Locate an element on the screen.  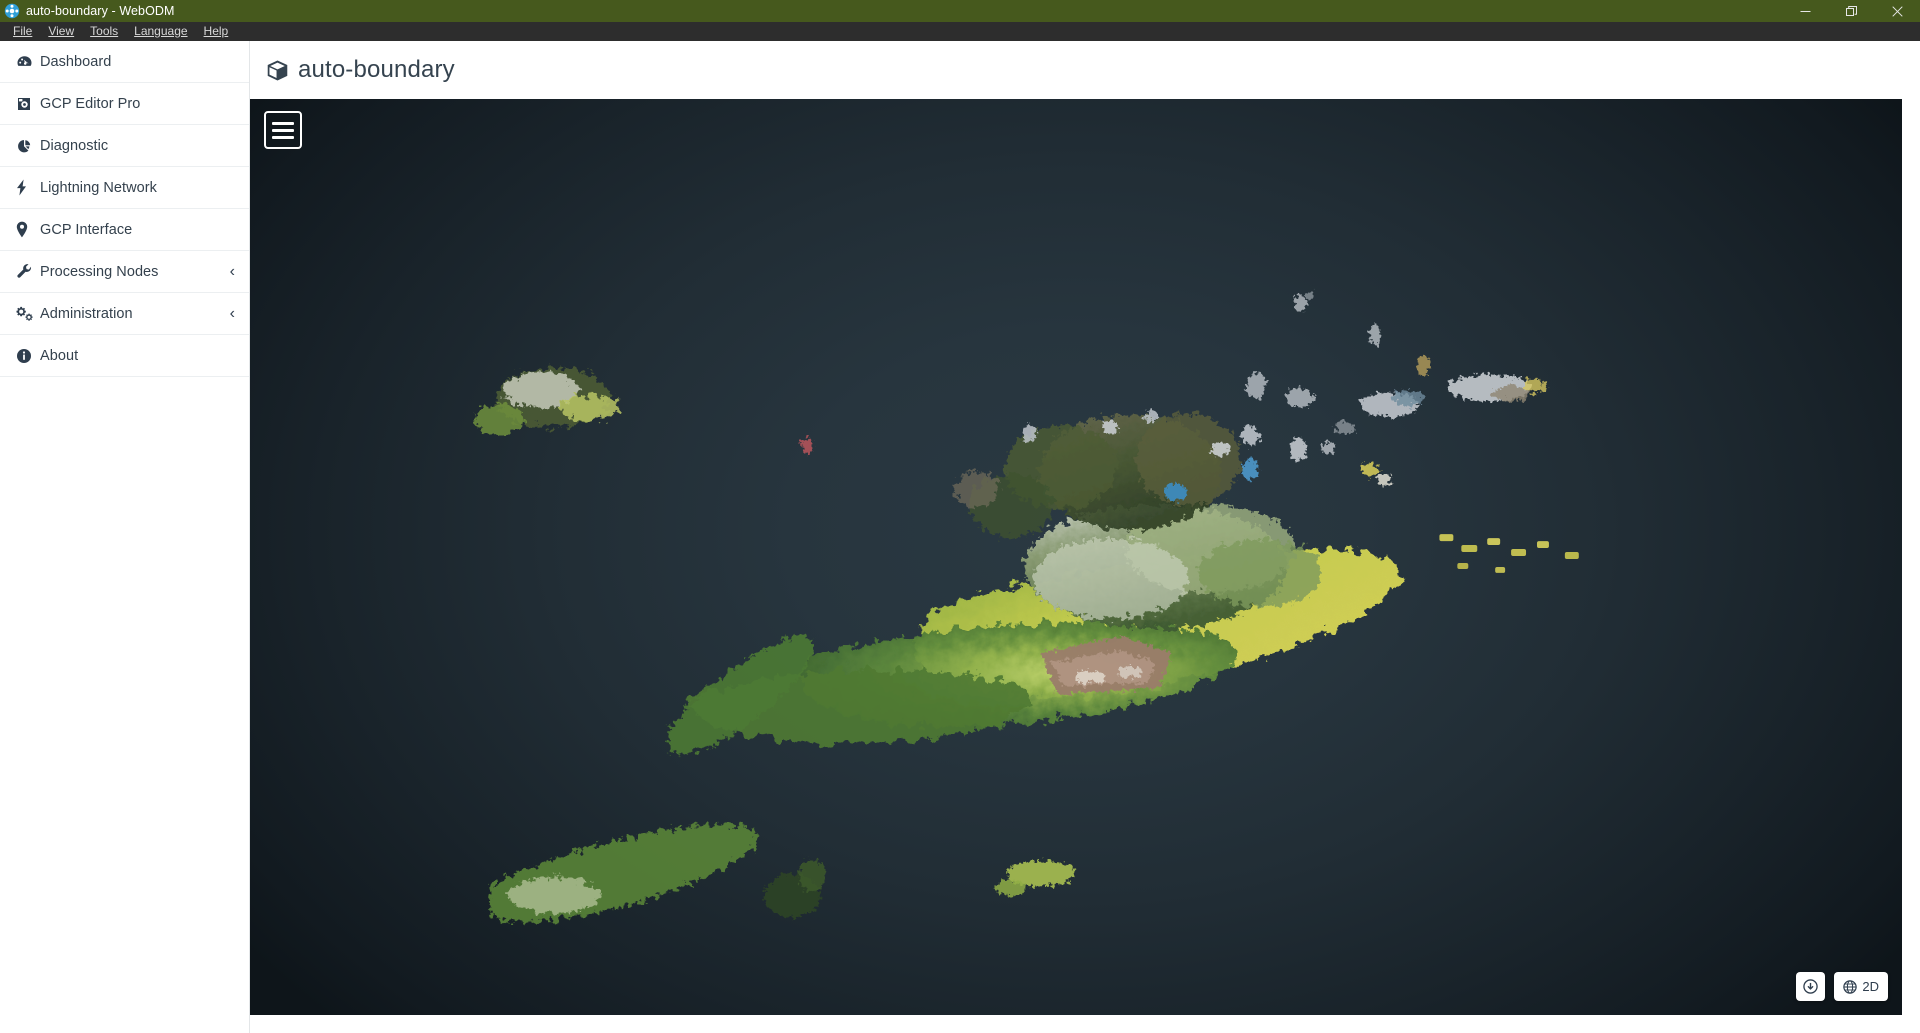
sidebar-item-gcp-editor-pro: GCP Editor Pro is located at coordinates (124, 104).